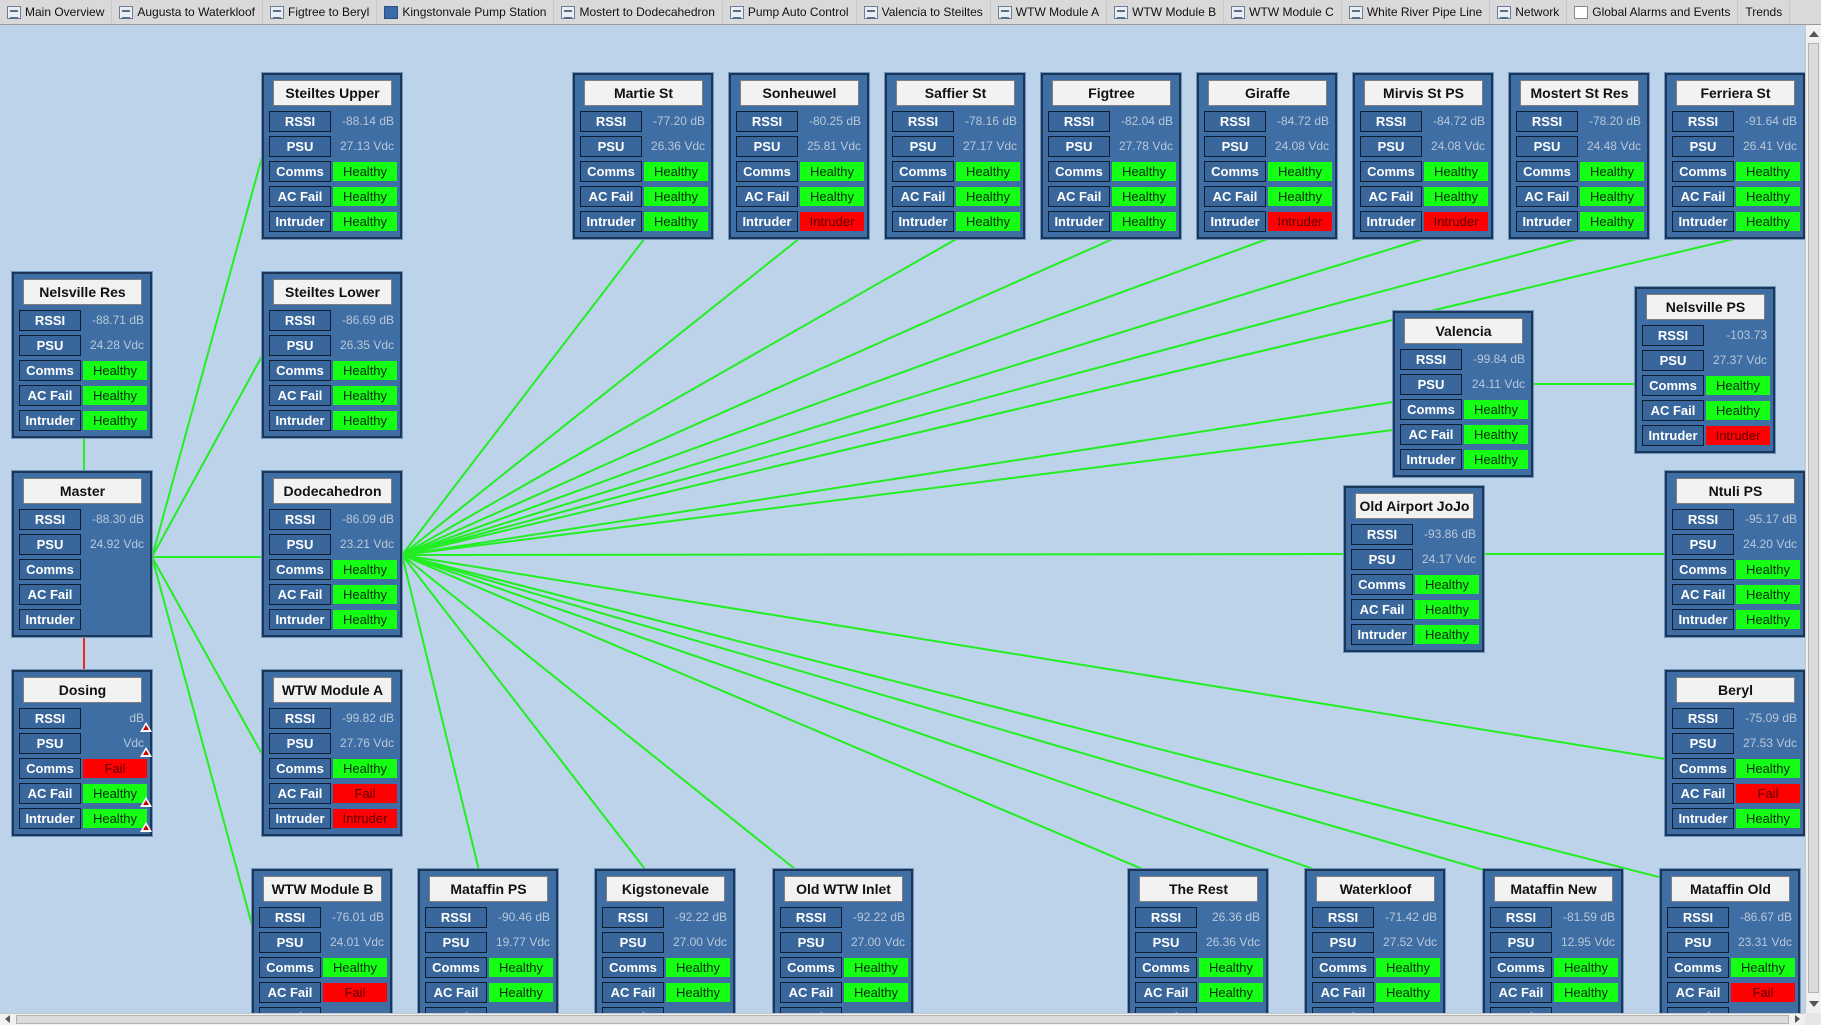 This screenshot has height=1025, width=1821. I want to click on station-title: Sonheuwel, so click(799, 93).